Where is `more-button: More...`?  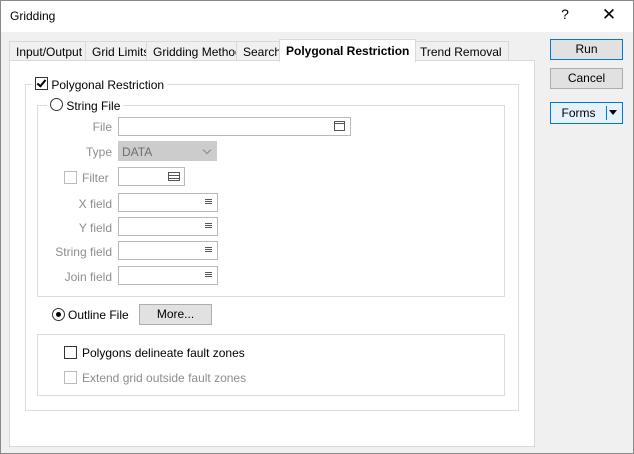
more-button: More... is located at coordinates (175, 314).